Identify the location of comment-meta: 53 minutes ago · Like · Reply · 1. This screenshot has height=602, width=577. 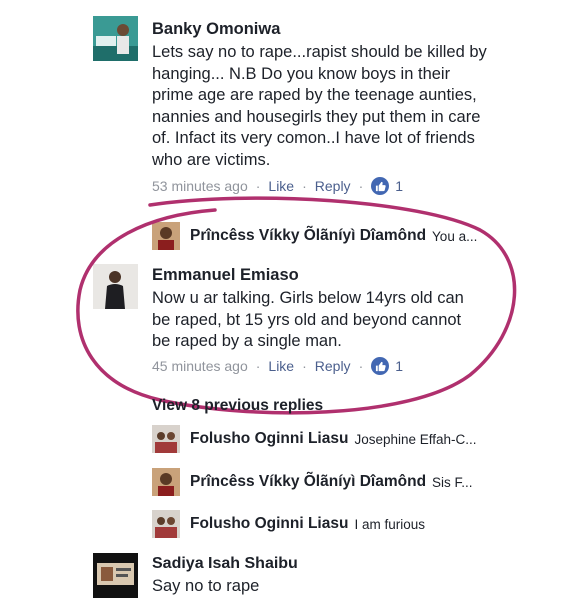
(278, 186).